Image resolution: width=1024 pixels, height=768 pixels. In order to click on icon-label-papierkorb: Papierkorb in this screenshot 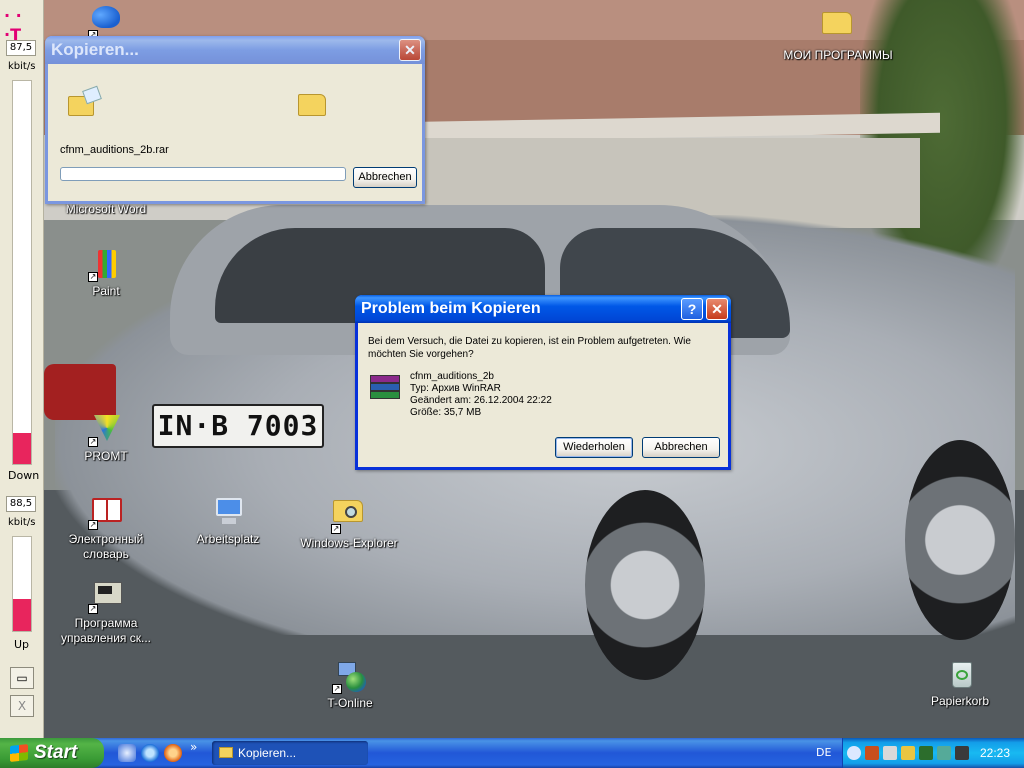, I will do `click(960, 701)`.